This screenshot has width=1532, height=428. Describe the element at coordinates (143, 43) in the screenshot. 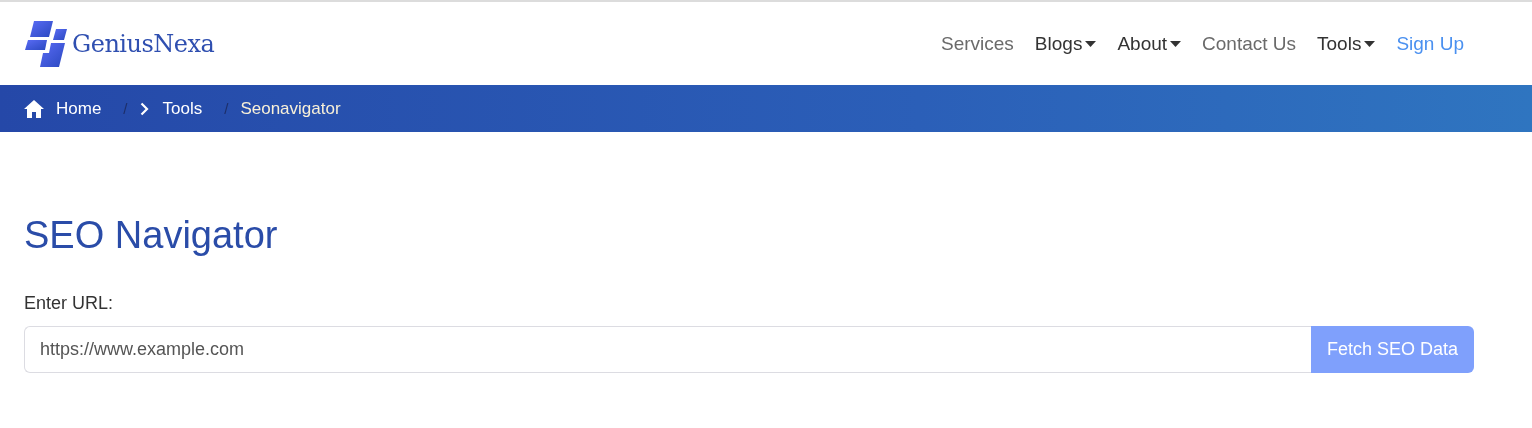

I see `logo-text: GeniusNexa` at that location.